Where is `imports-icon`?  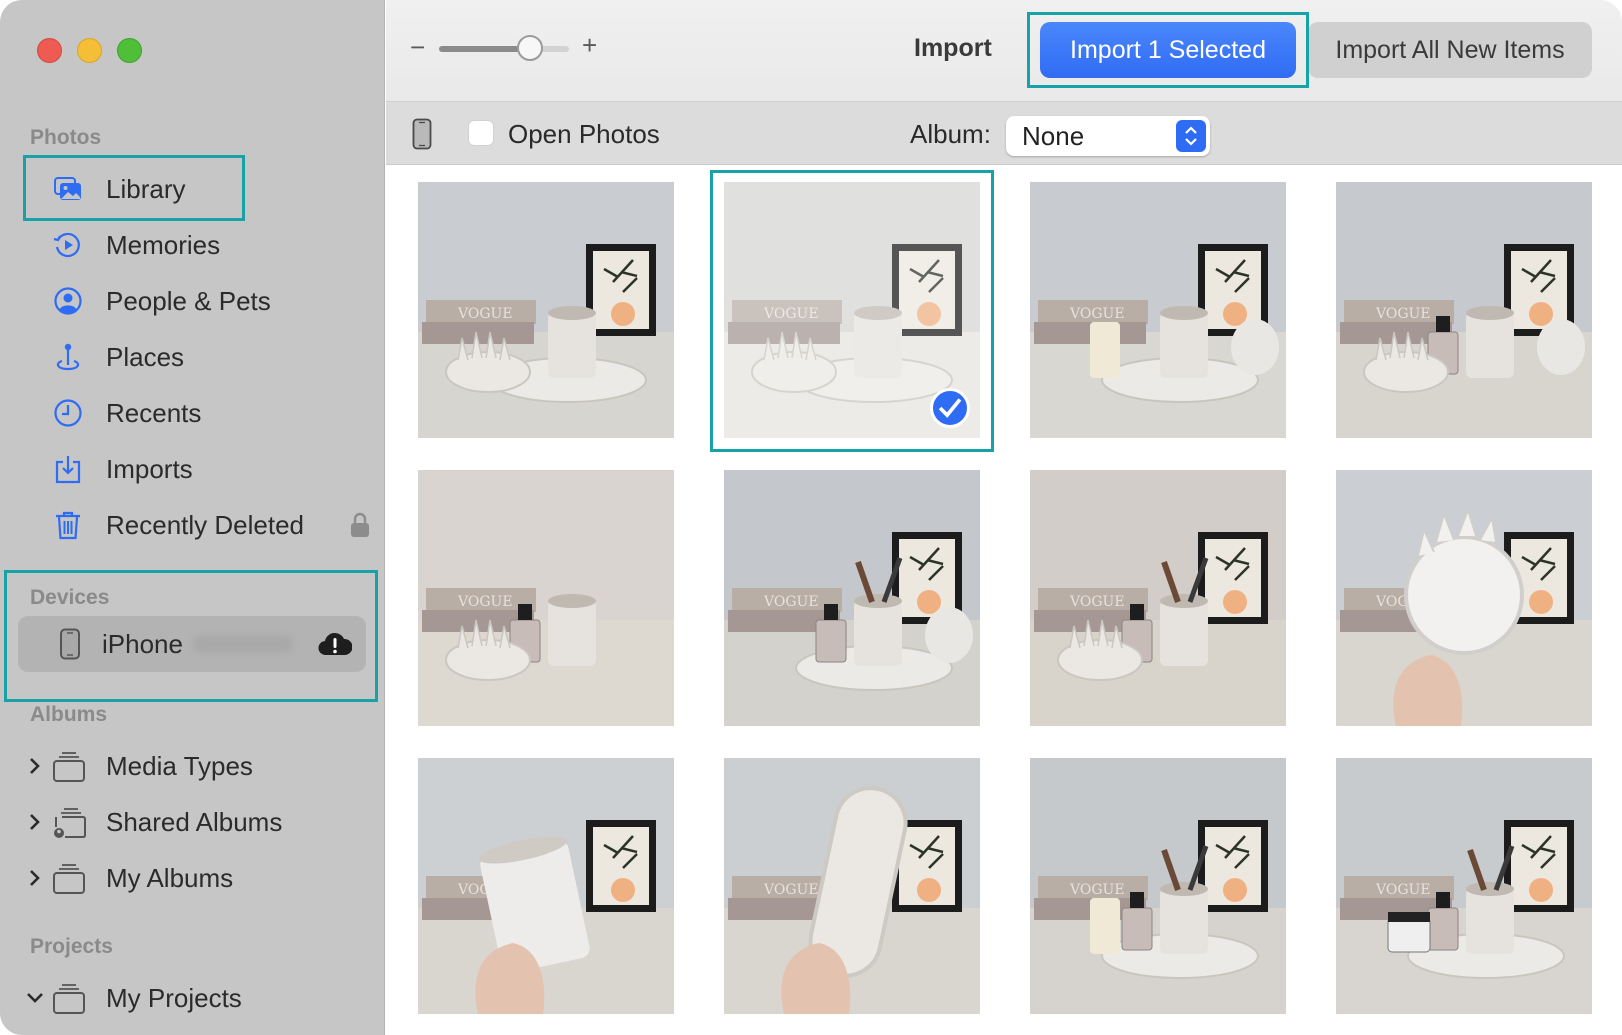 imports-icon is located at coordinates (68, 469).